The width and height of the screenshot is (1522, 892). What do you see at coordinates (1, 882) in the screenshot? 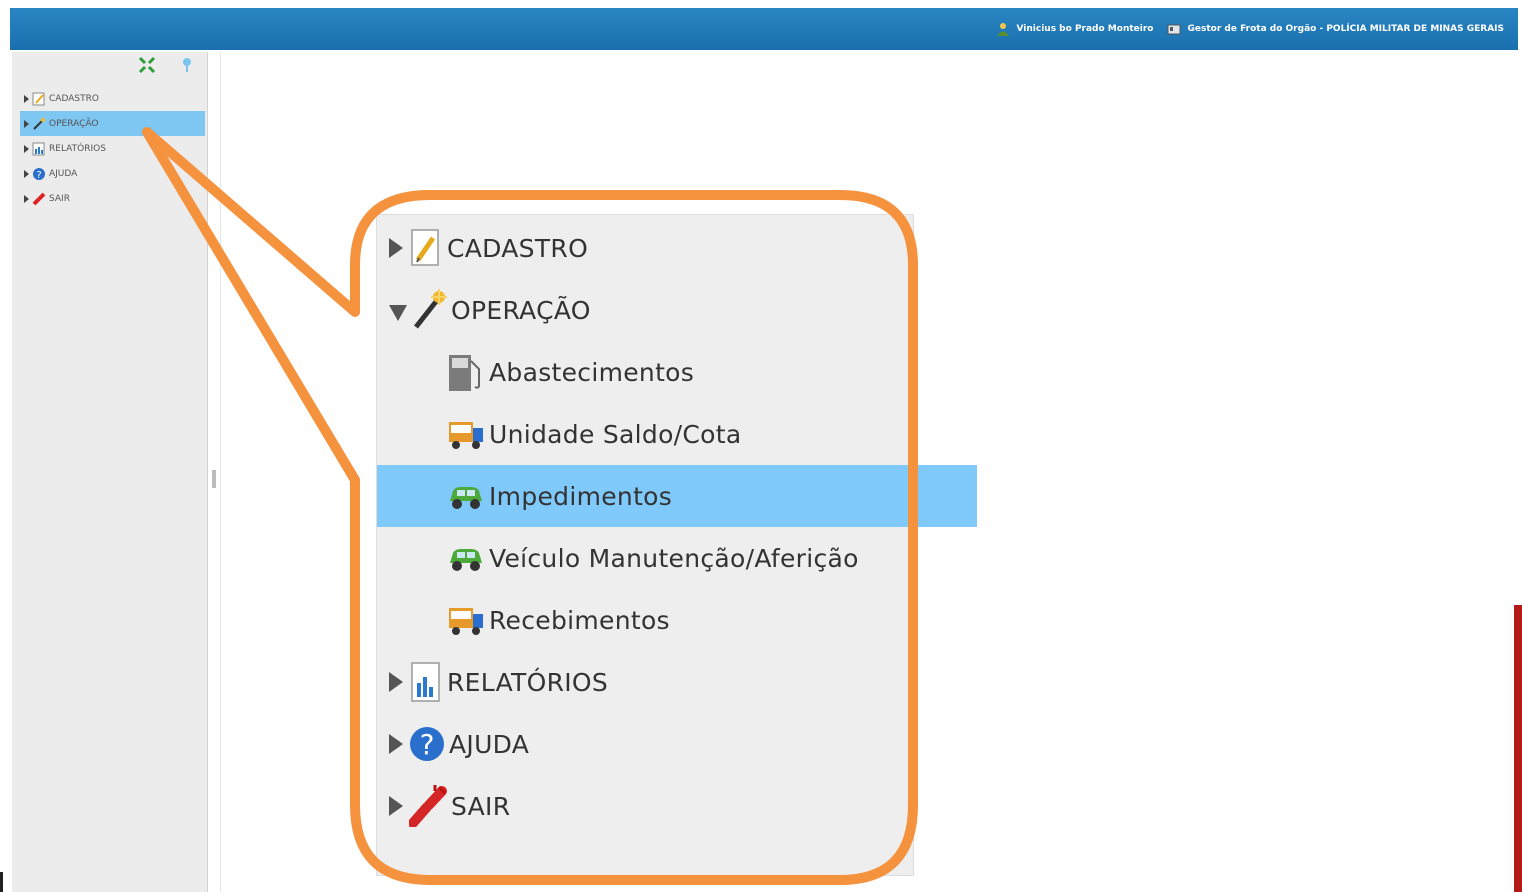
I see `edge-mark` at bounding box center [1, 882].